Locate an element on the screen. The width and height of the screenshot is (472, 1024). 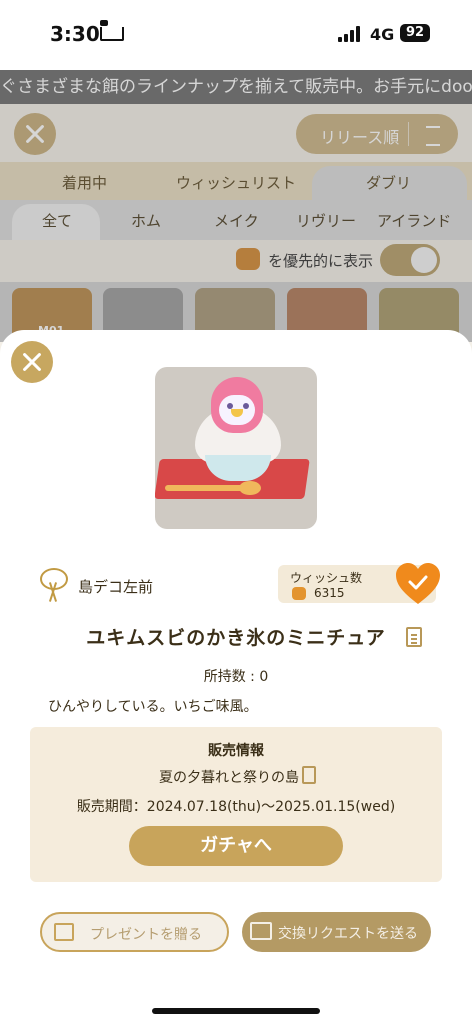
shop-tower-icon is located at coordinates (54, 585).